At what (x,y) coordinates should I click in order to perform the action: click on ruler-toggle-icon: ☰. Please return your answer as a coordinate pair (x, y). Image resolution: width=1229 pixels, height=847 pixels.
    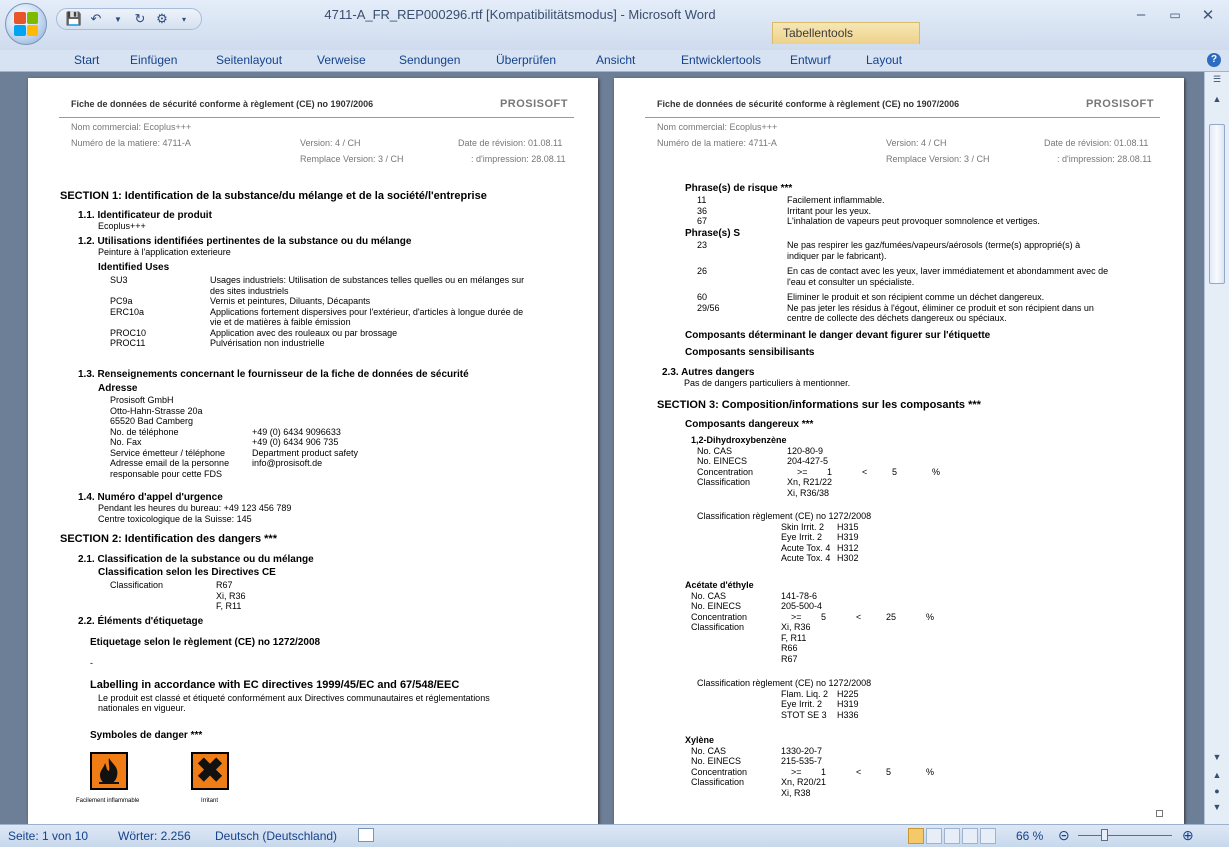
    Looking at the image, I should click on (1217, 82).